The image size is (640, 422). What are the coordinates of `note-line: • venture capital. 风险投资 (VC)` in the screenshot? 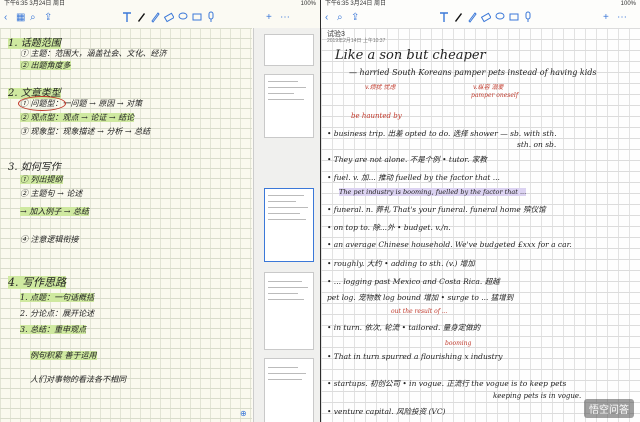 It's located at (386, 411).